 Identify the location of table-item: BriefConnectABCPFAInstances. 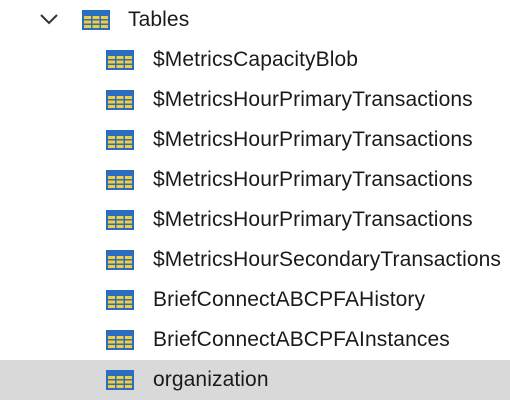
(255, 340).